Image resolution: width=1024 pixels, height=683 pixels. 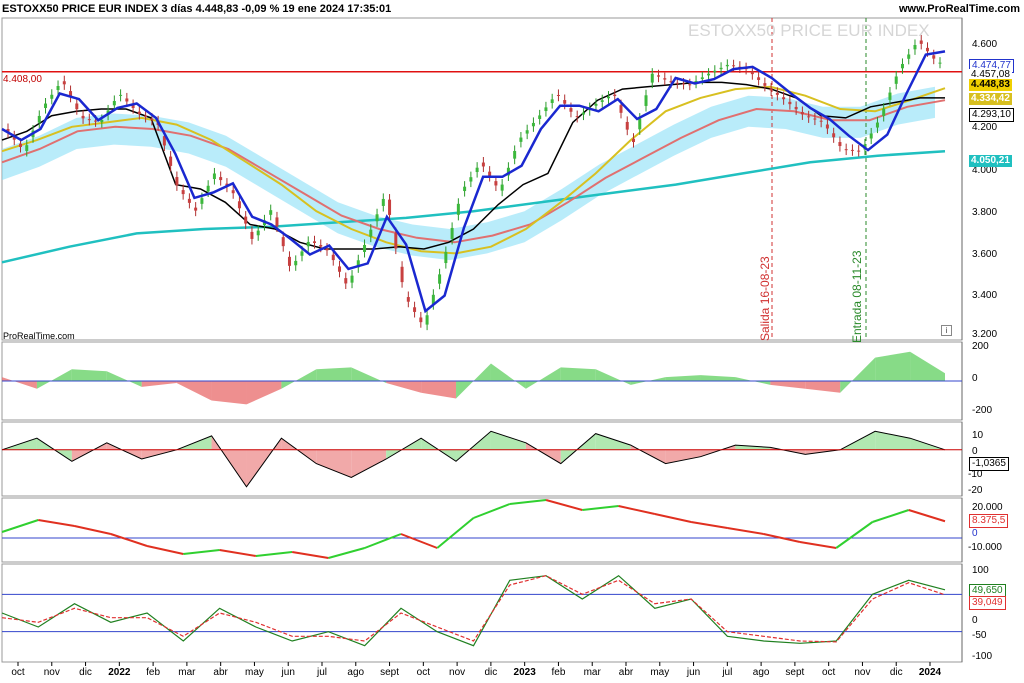 I want to click on x-tick-label: mar, so click(x=592, y=672).